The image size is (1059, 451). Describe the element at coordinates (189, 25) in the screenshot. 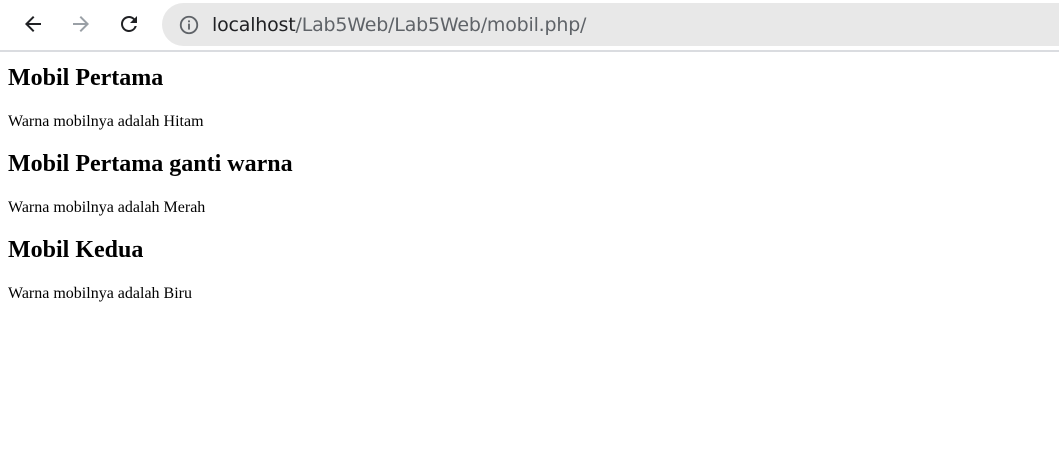

I see `info-icon` at that location.